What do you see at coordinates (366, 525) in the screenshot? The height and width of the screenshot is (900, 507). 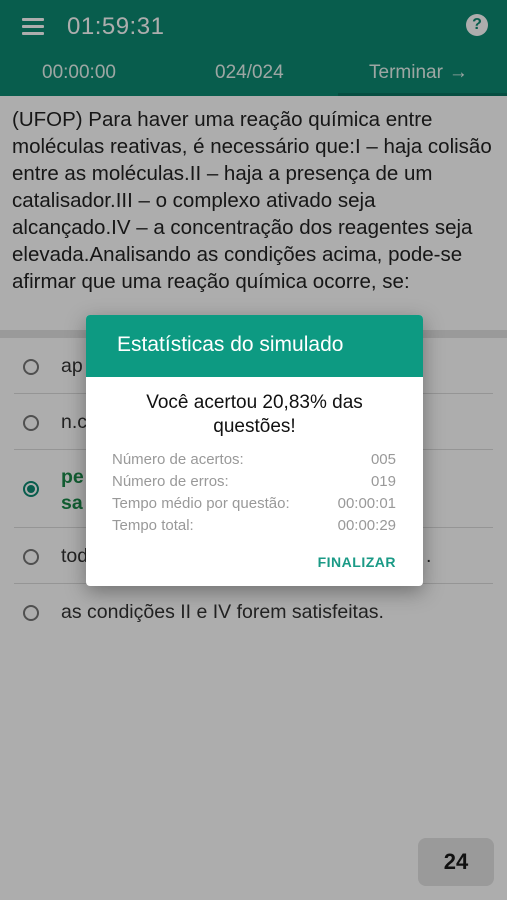 I see `stat-value: 00:00:29` at bounding box center [366, 525].